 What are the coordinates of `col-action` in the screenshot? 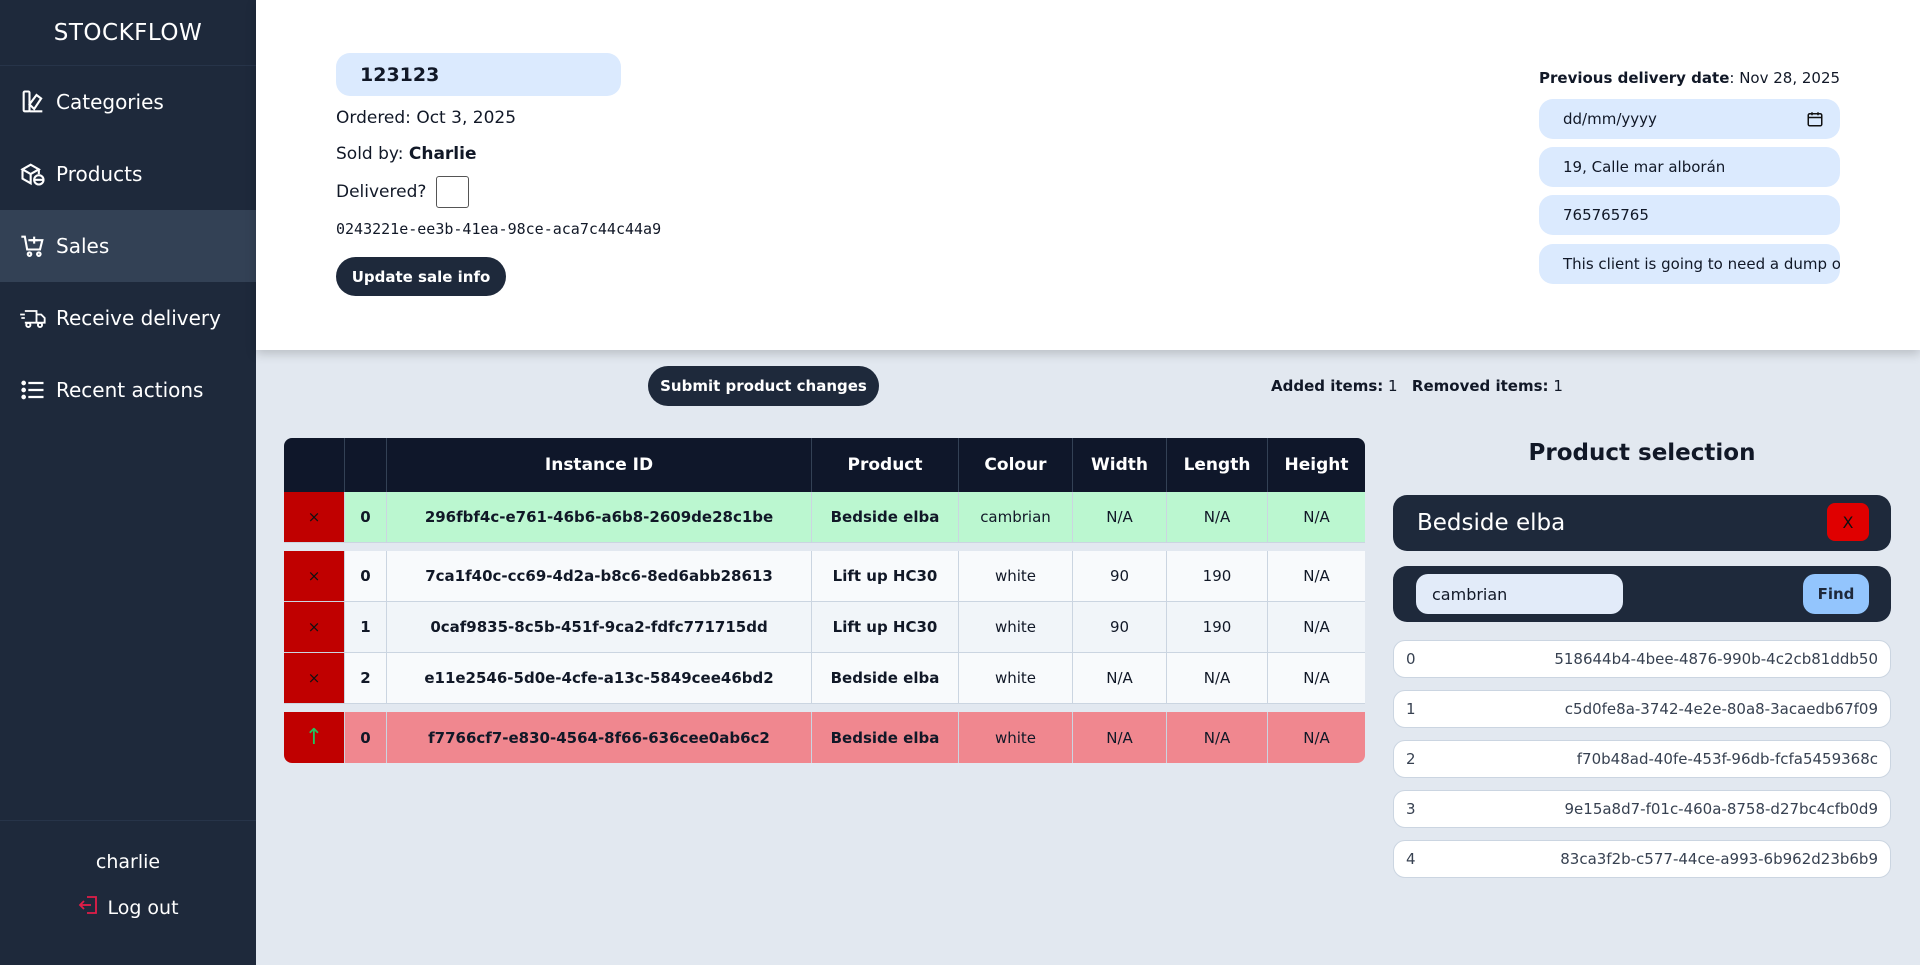 It's located at (314, 465).